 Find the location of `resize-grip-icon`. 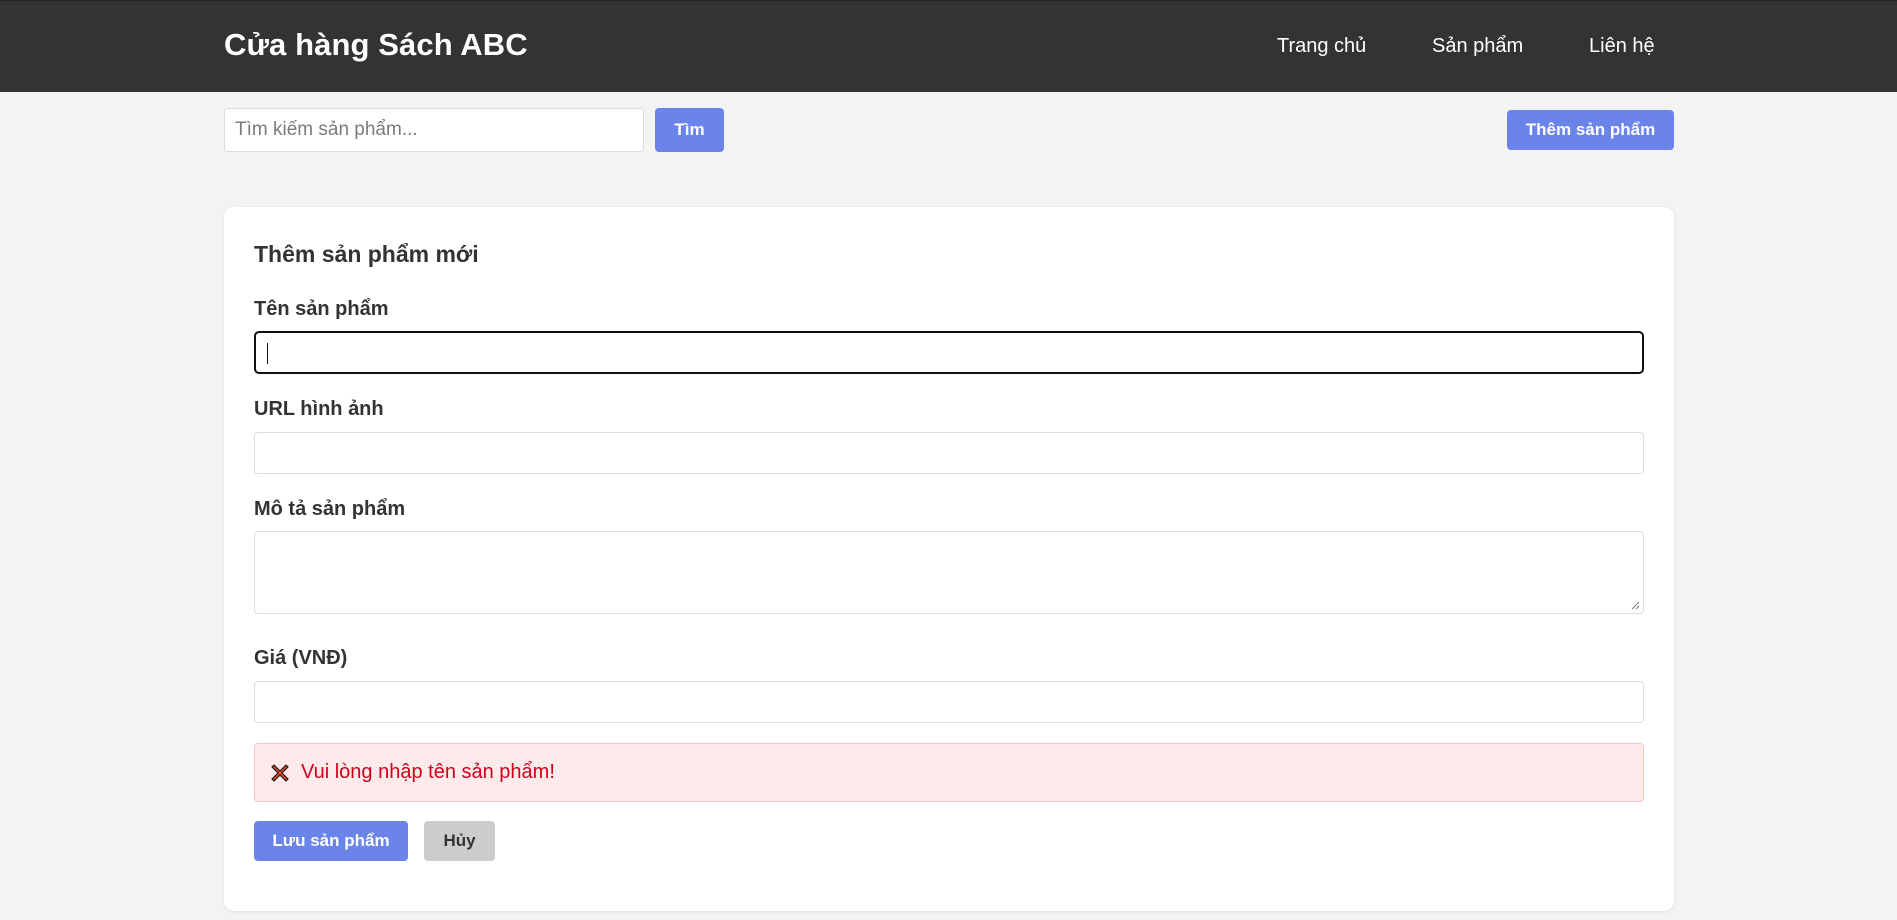

resize-grip-icon is located at coordinates (1635, 605).